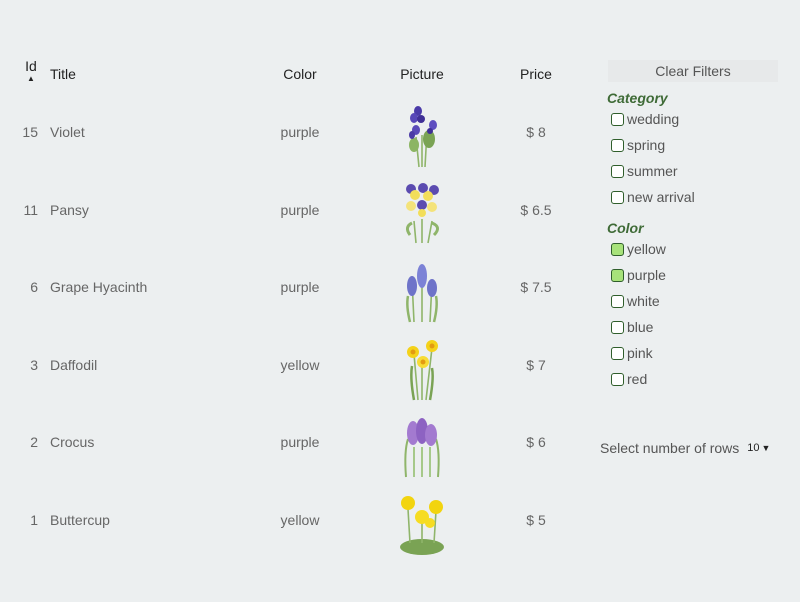 The height and width of the screenshot is (602, 800). Describe the element at coordinates (646, 275) in the screenshot. I see `option-label: purple` at that location.